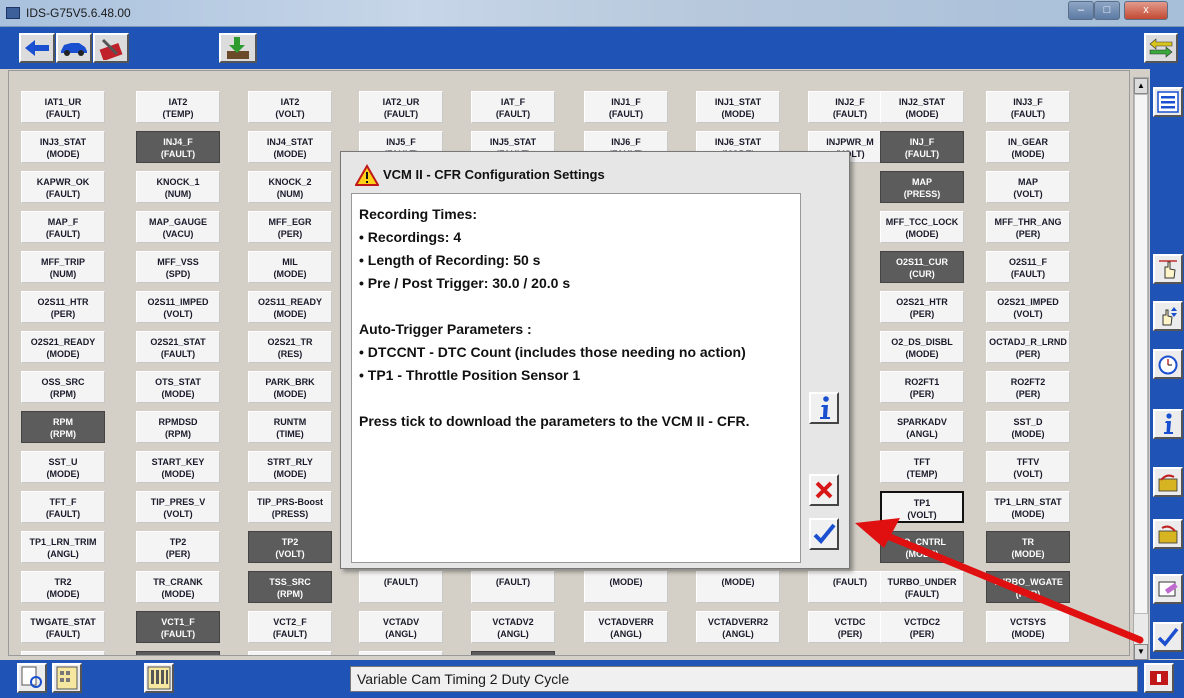 This screenshot has width=1184, height=698. What do you see at coordinates (922, 227) in the screenshot?
I see `parameter-cell: MFF_TCC_LOCK (MODE)` at bounding box center [922, 227].